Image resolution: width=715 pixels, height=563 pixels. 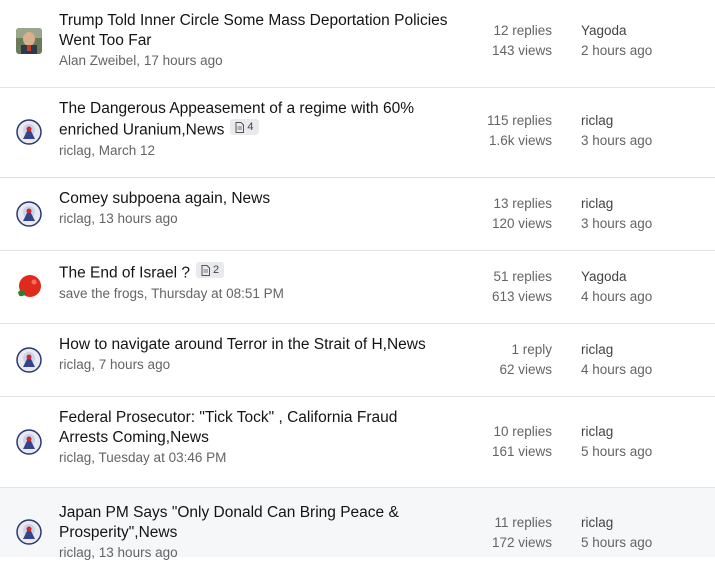 I want to click on topic-author: Alan Zweibel, so click(x=97, y=60).